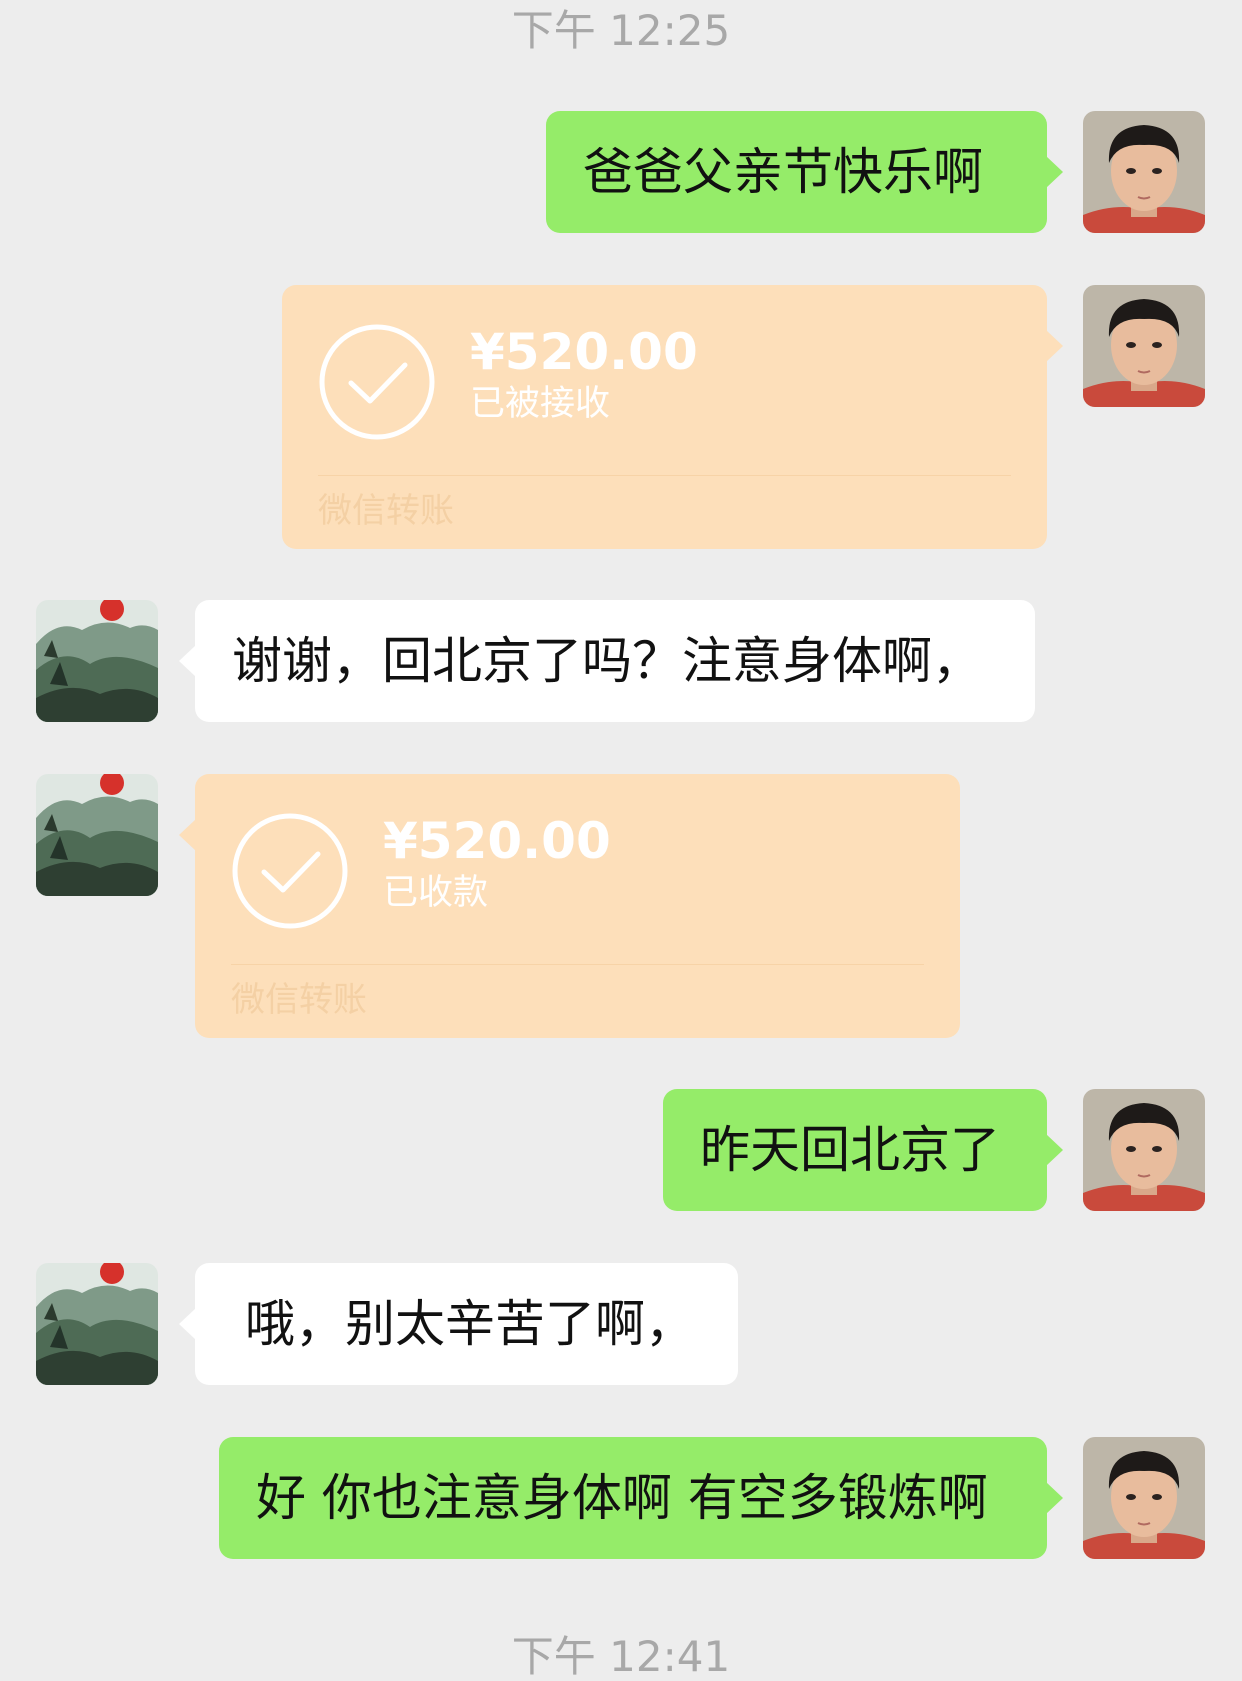  Describe the element at coordinates (470, 1324) in the screenshot. I see `message-text: 哦，别太辛苦了啊，` at that location.